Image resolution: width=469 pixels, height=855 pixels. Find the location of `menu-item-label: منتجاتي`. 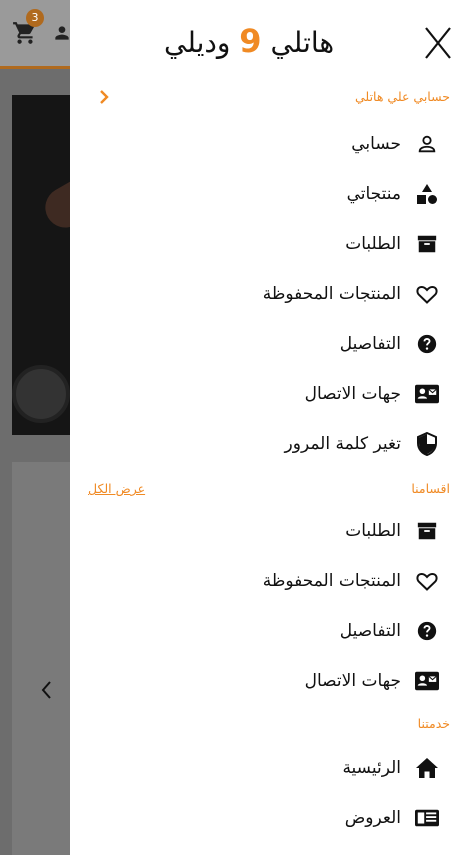

menu-item-label: منتجاتي is located at coordinates (373, 194).